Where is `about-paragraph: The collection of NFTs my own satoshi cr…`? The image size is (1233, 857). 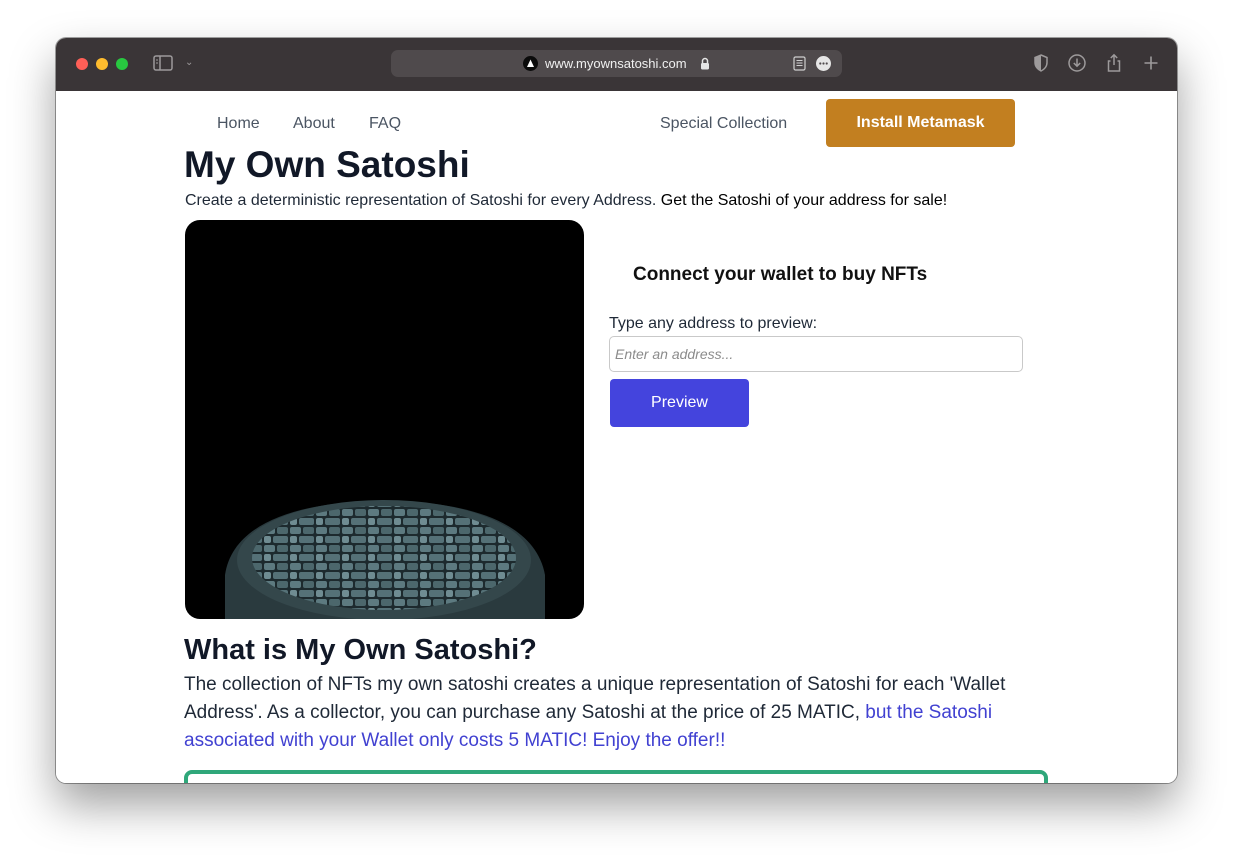
about-paragraph: The collection of NFTs my own satoshi cr… is located at coordinates (614, 713).